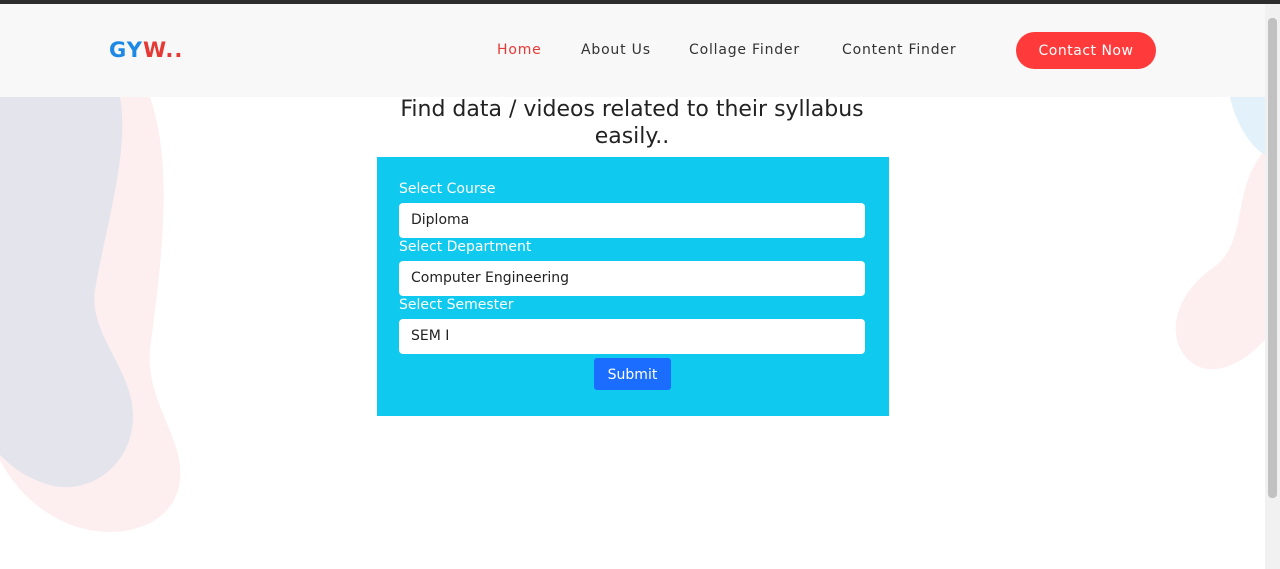 The image size is (1280, 569). Describe the element at coordinates (632, 336) in the screenshot. I see `semester-select: SEM I` at that location.